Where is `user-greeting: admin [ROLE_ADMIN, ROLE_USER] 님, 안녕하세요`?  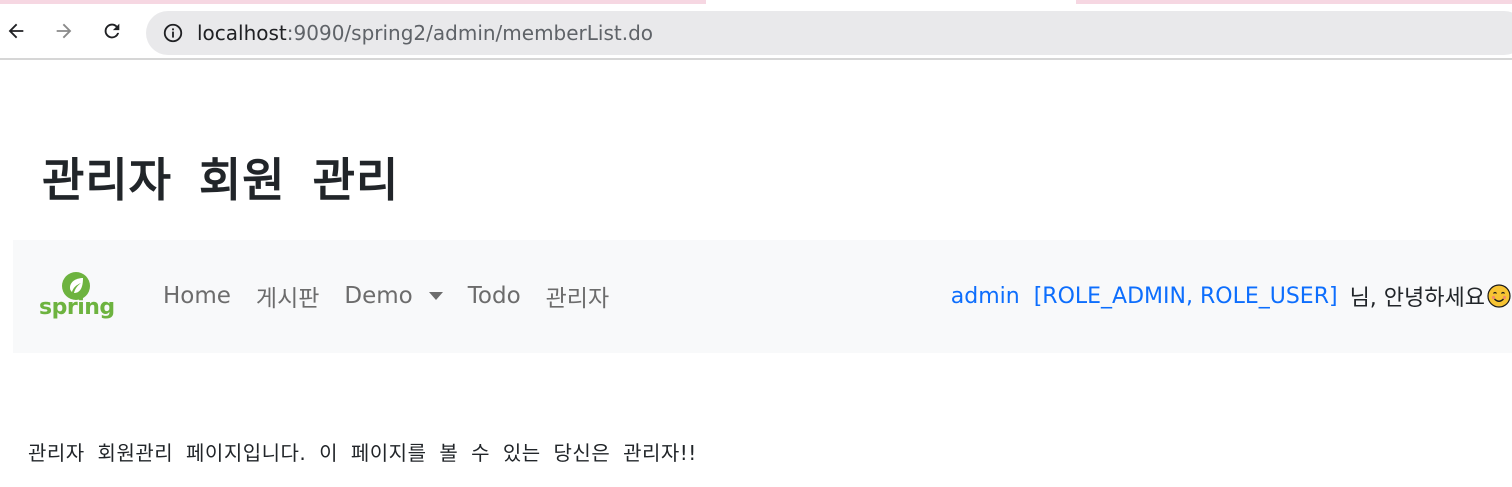 user-greeting: admin [ROLE_ADMIN, ROLE_USER] 님, 안녕하세요 is located at coordinates (1231, 296).